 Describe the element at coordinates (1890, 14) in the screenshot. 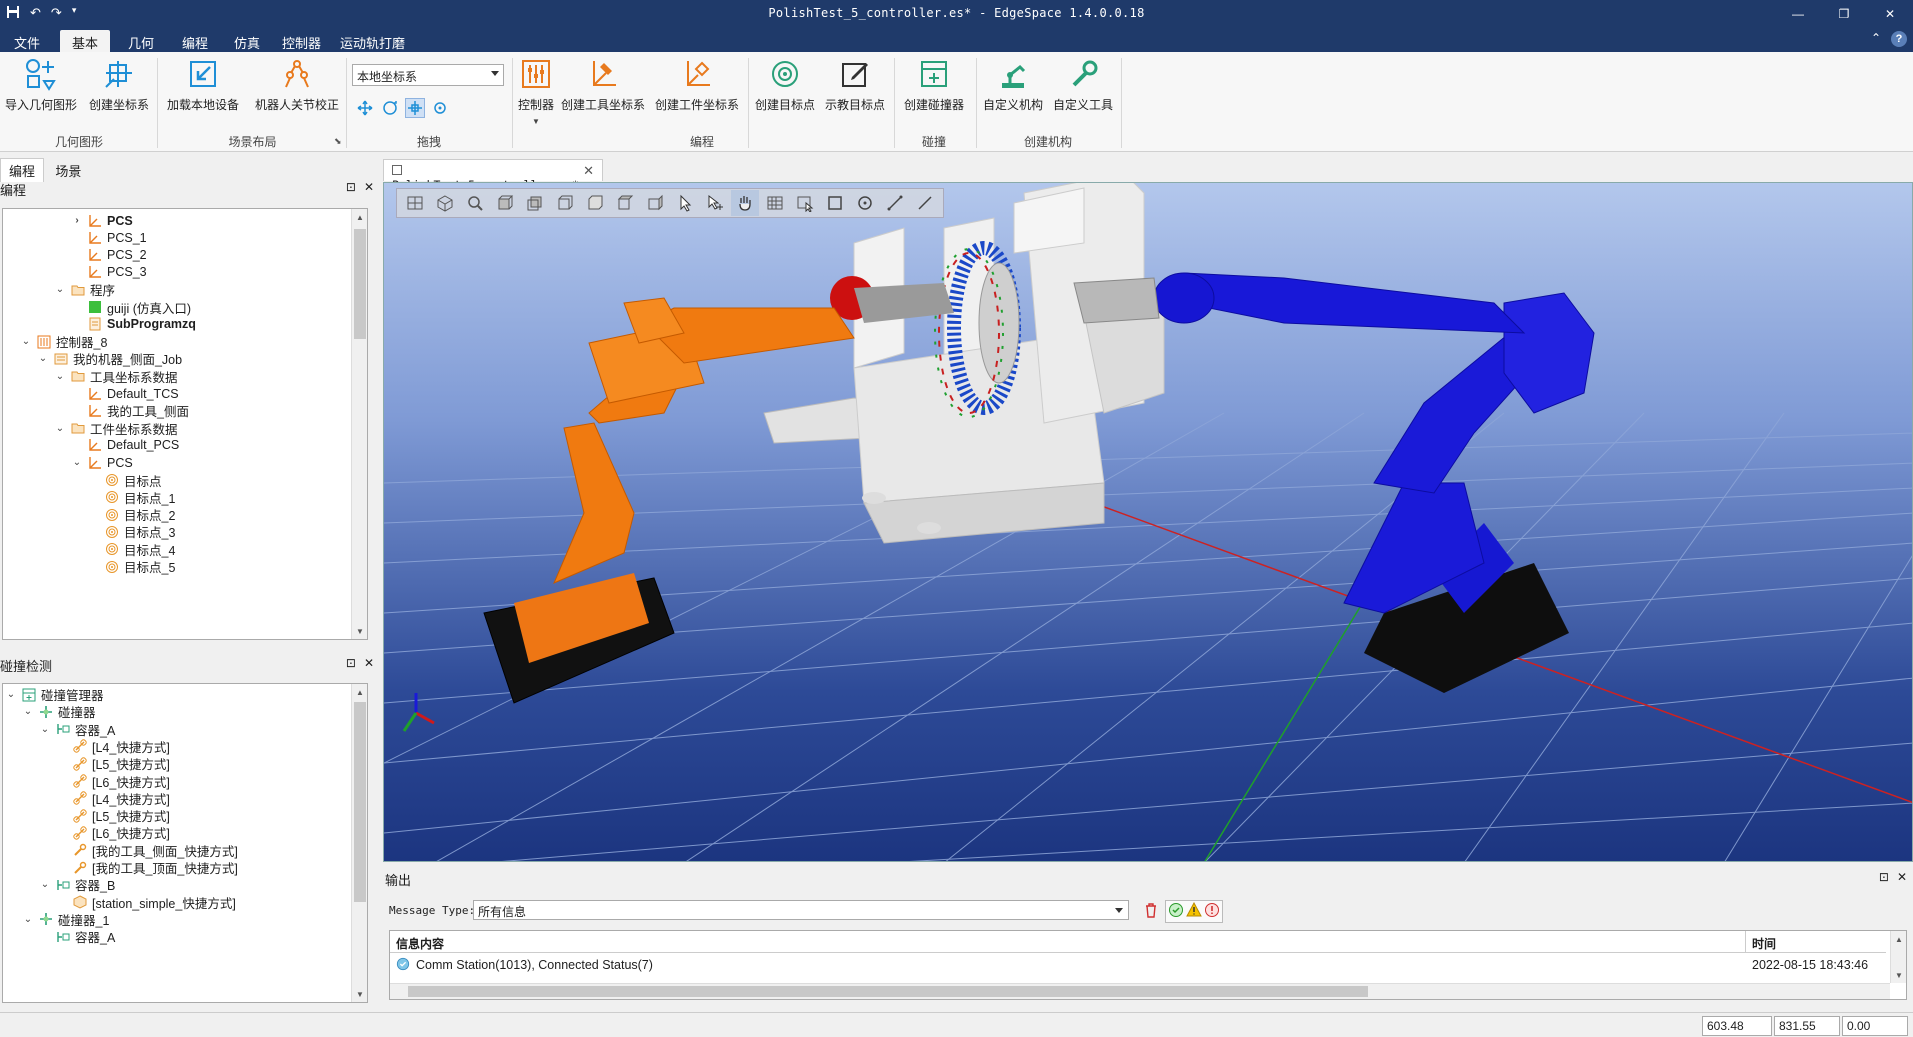

I see `close-button: ✕` at that location.